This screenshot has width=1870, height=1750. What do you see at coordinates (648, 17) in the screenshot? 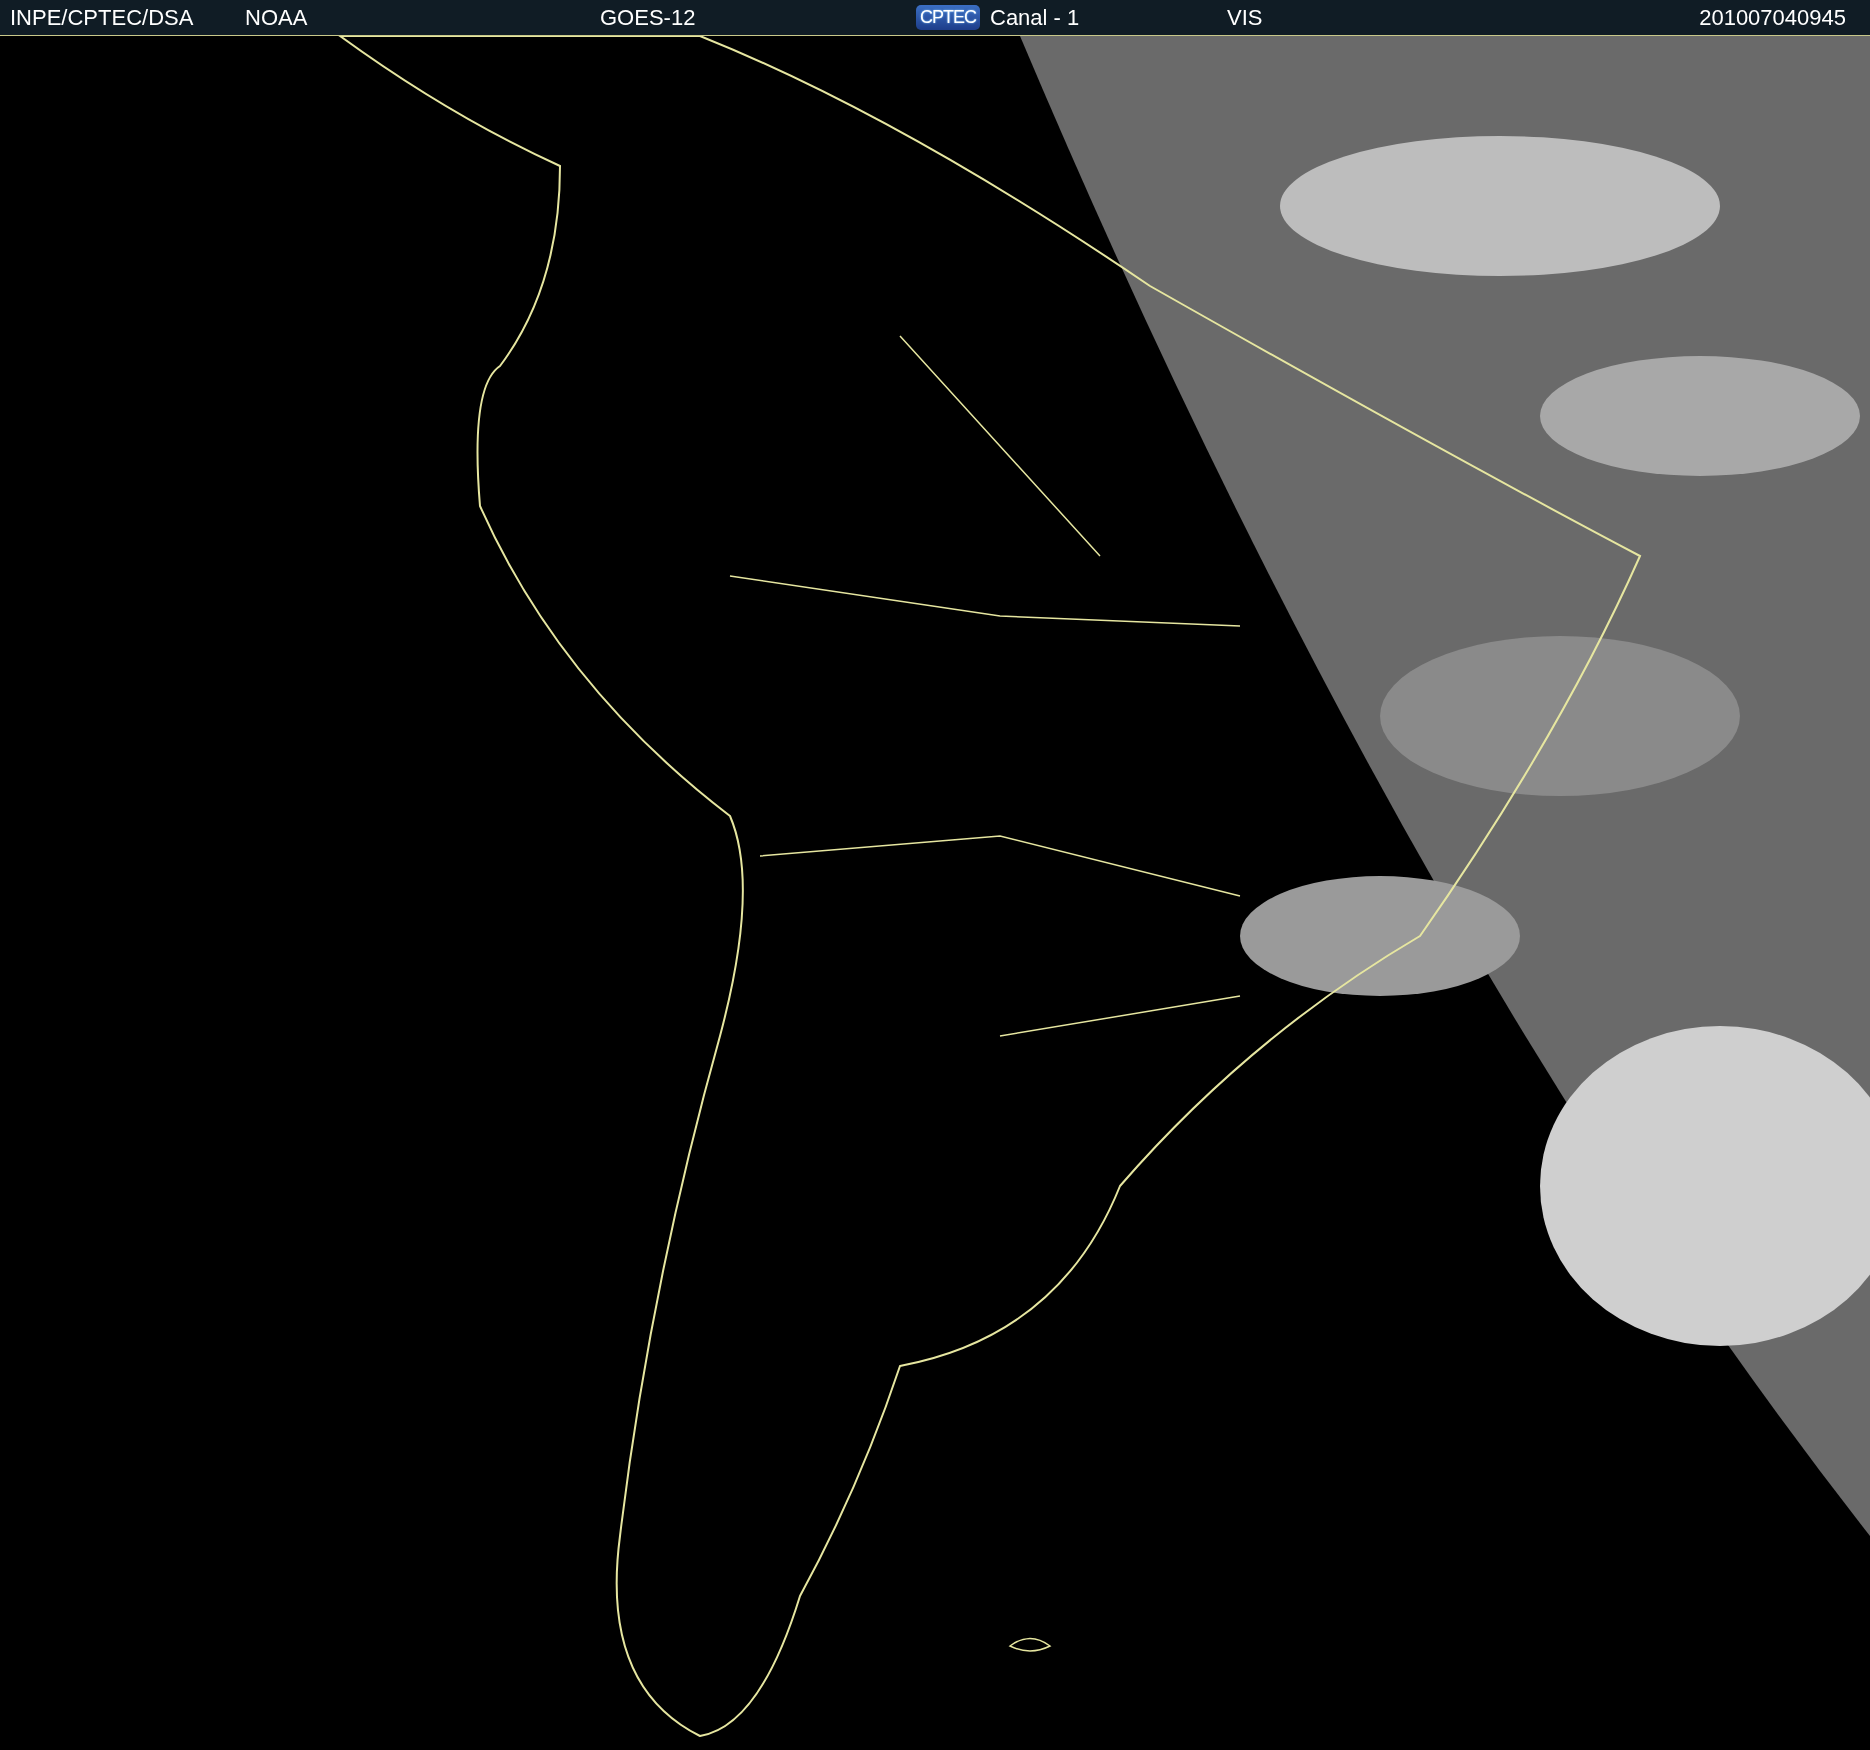
I see `satellite-label: GOES-12` at bounding box center [648, 17].